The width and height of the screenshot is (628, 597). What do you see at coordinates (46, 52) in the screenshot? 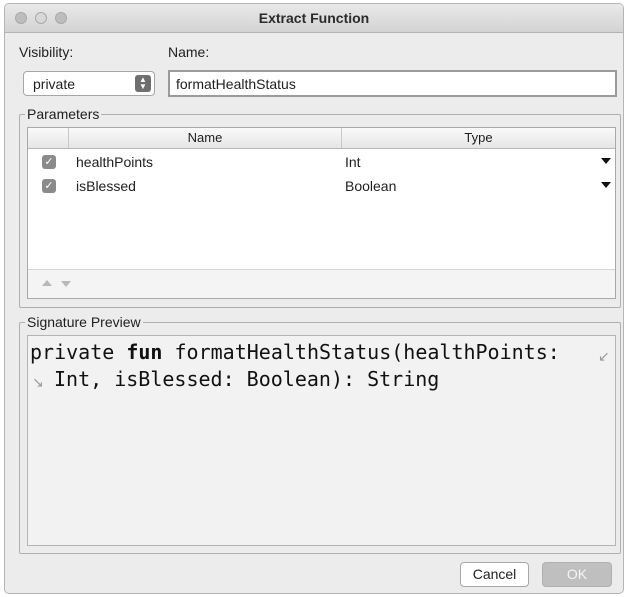
I see `visibility-label: Visibility:` at bounding box center [46, 52].